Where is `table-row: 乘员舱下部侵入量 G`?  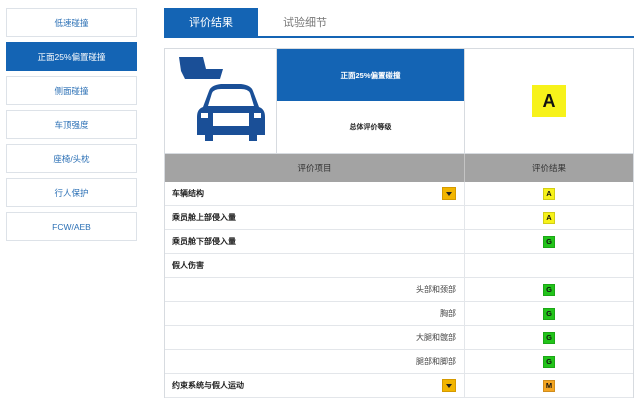
table-row: 乘员舱下部侵入量 G is located at coordinates (399, 242).